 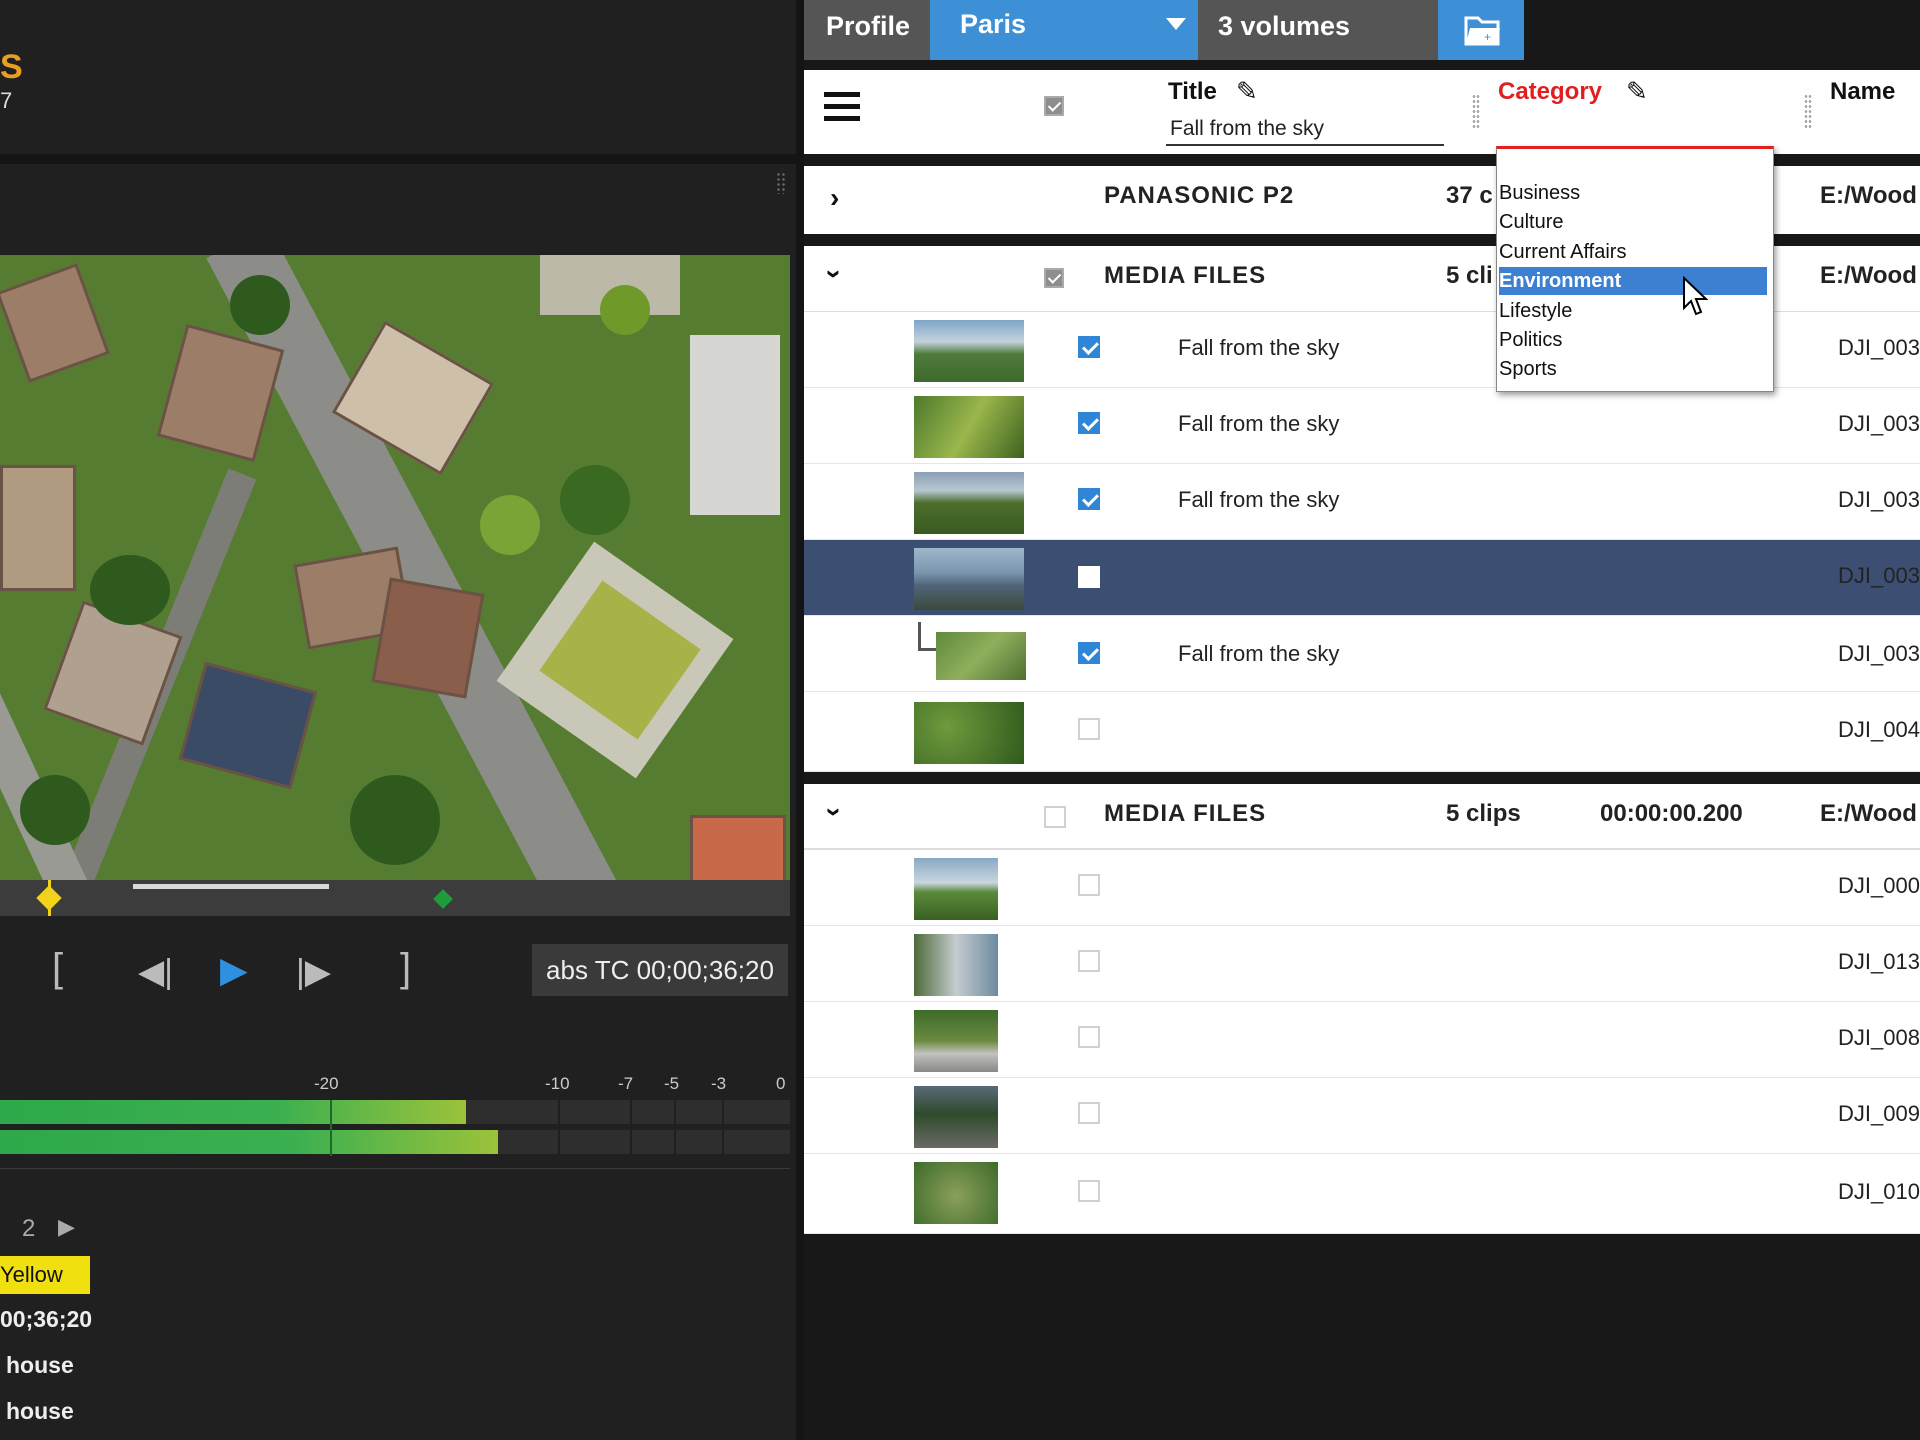 I want to click on marker-timecode: 00;36;20, so click(x=46, y=1319).